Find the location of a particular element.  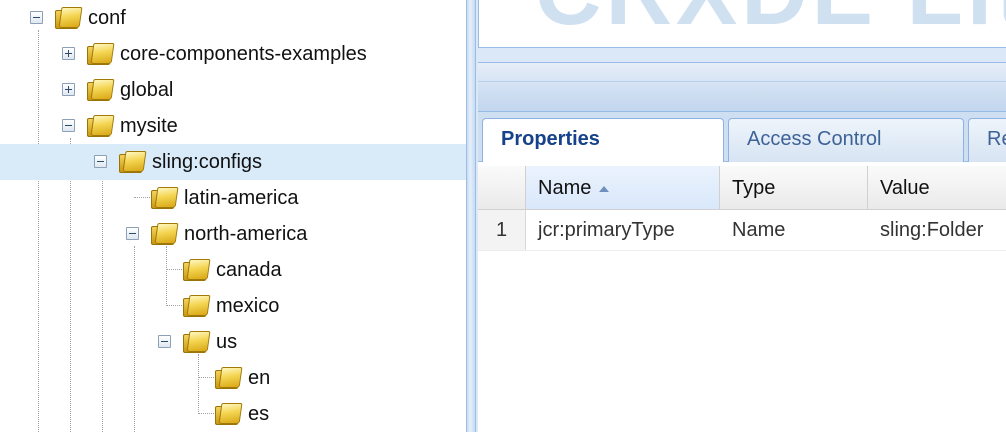

row-number-header is located at coordinates (502, 188).